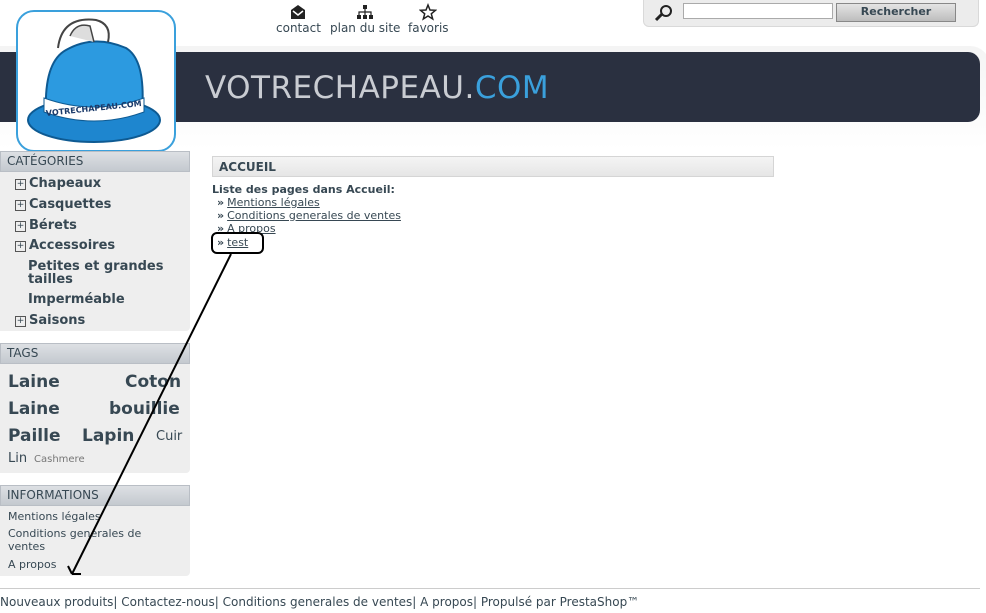  I want to click on annotation-overlay, so click(165, 403).